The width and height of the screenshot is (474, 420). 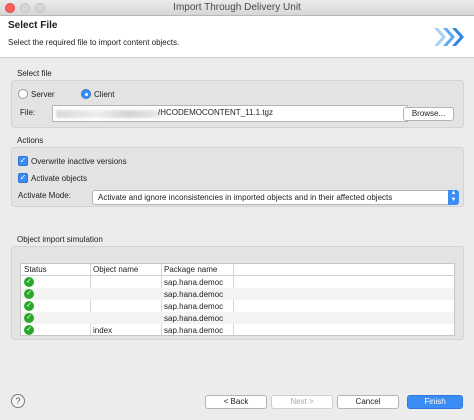 What do you see at coordinates (237, 270) in the screenshot?
I see `table-header: Status Object name Package name` at bounding box center [237, 270].